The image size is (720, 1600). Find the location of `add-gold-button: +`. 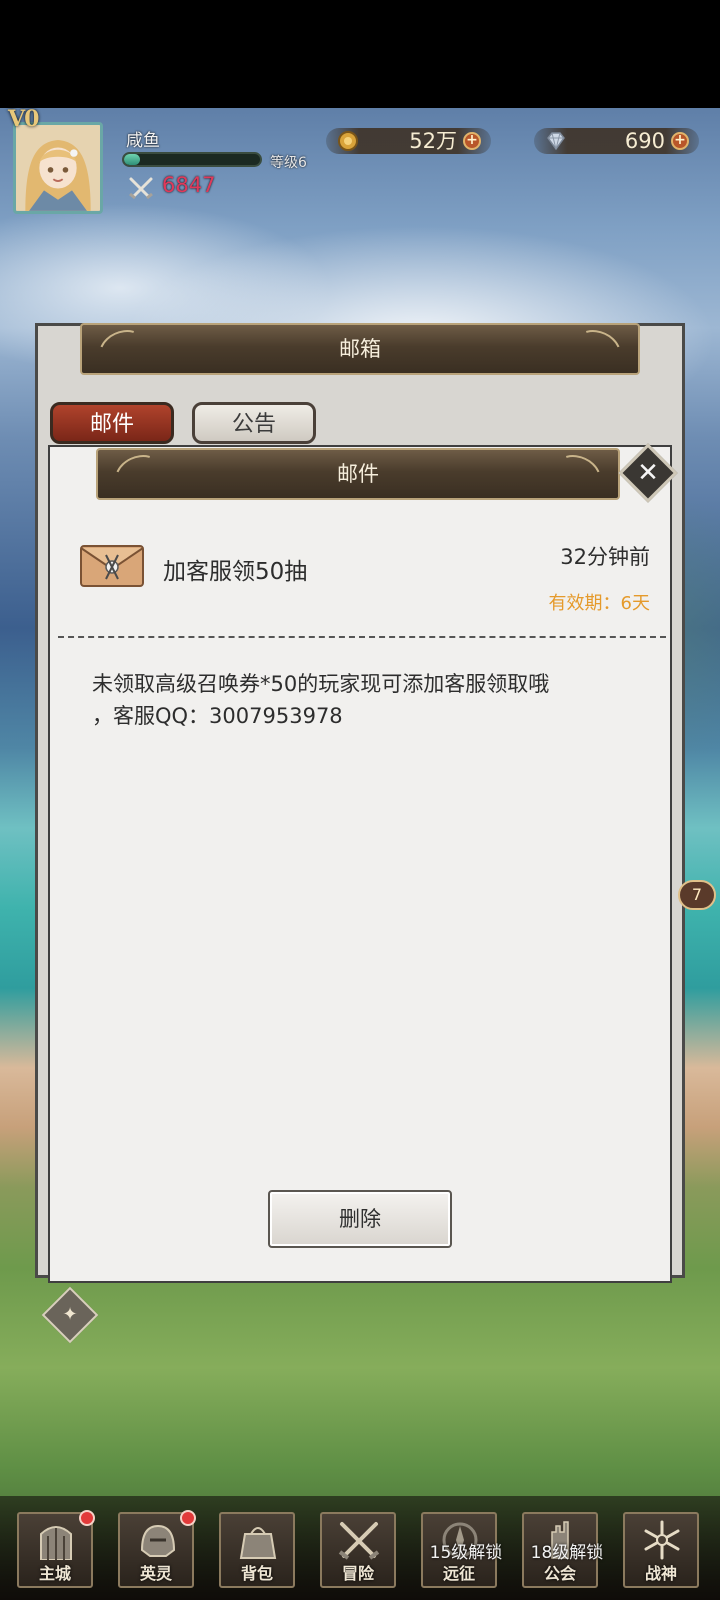

add-gold-button: + is located at coordinates (472, 141).